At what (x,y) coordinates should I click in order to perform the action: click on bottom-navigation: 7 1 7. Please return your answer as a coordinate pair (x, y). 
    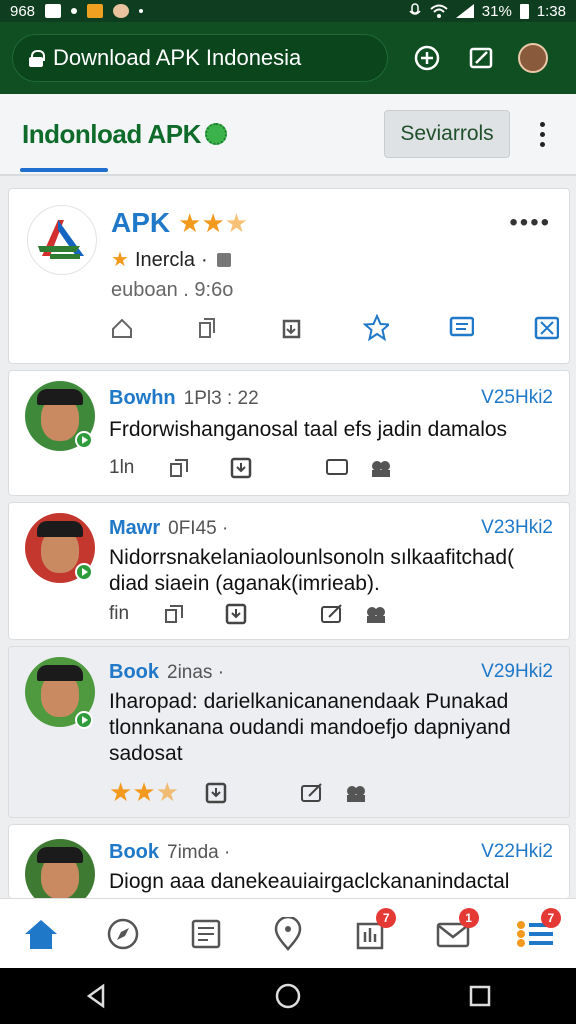
    Looking at the image, I should click on (288, 933).